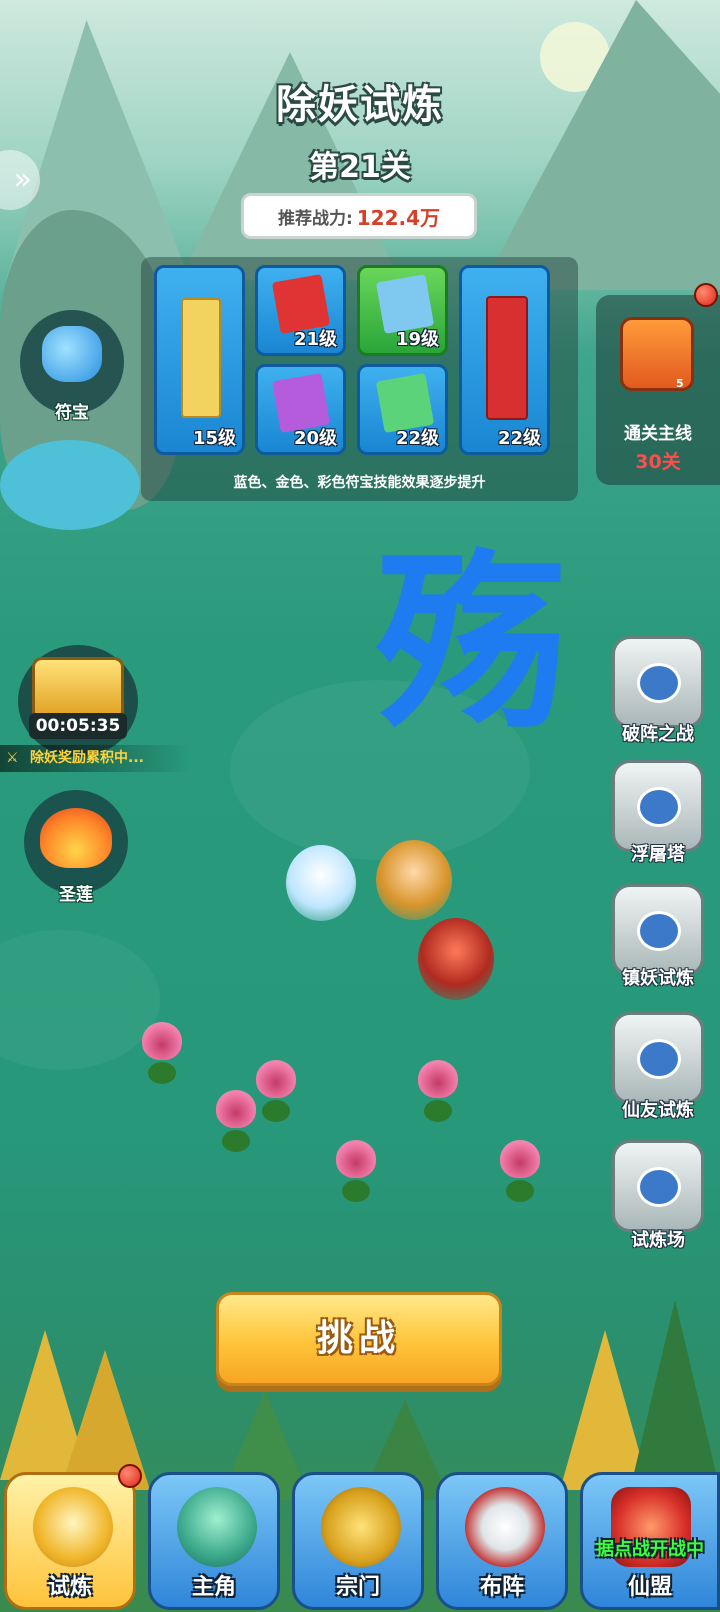 The width and height of the screenshot is (720, 1612). What do you see at coordinates (649, 1587) in the screenshot?
I see `nav-label: 仙盟` at bounding box center [649, 1587].